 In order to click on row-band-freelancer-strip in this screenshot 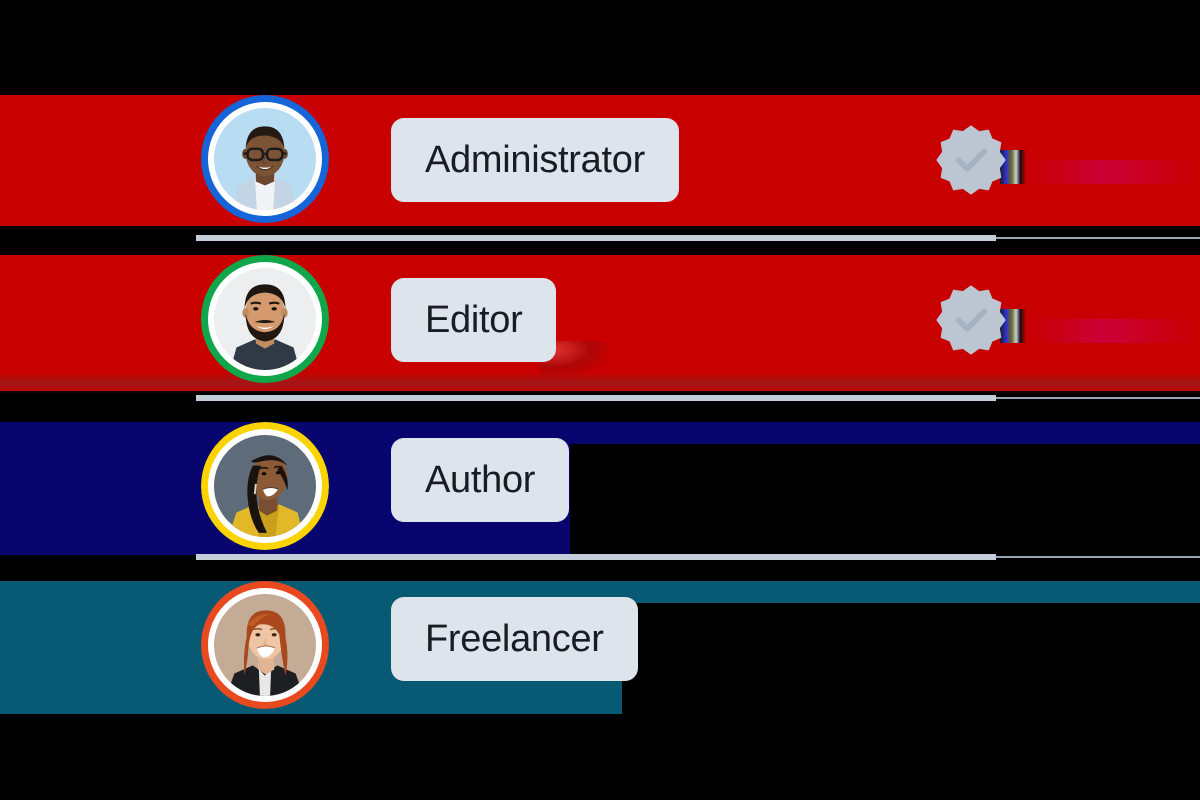, I will do `click(911, 592)`.